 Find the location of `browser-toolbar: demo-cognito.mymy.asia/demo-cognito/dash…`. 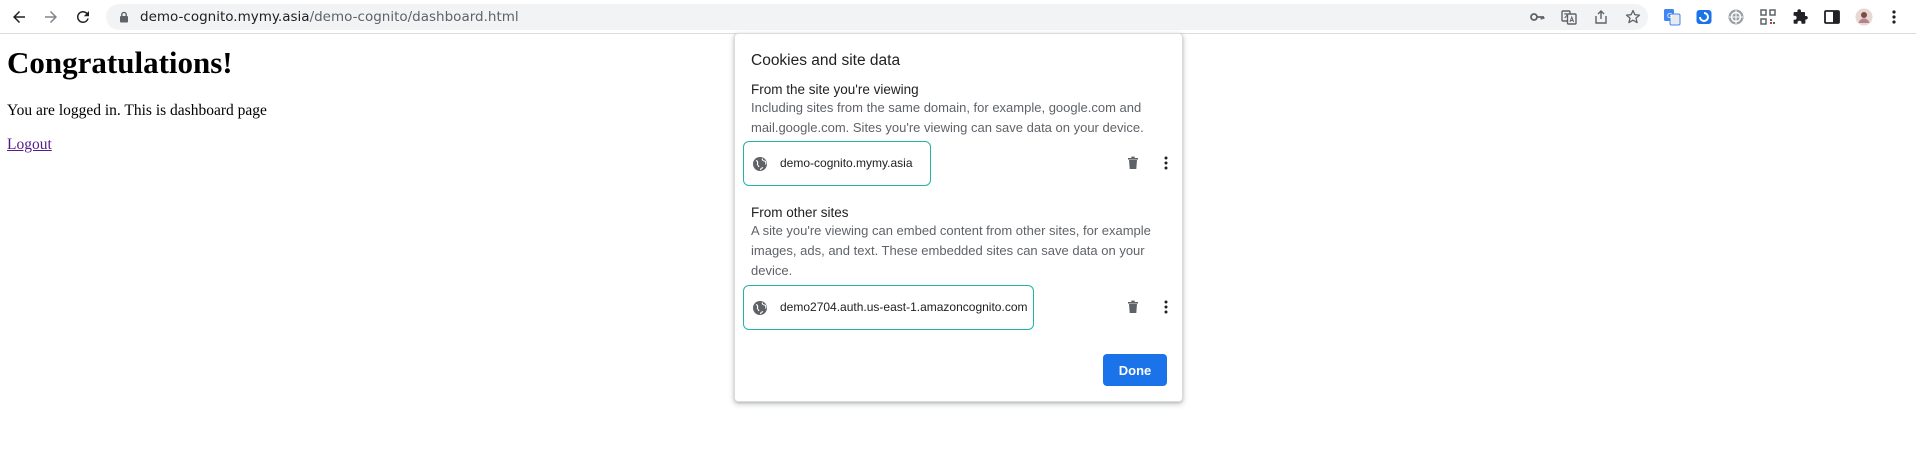

browser-toolbar: demo-cognito.mymy.asia/demo-cognito/dash… is located at coordinates (958, 17).